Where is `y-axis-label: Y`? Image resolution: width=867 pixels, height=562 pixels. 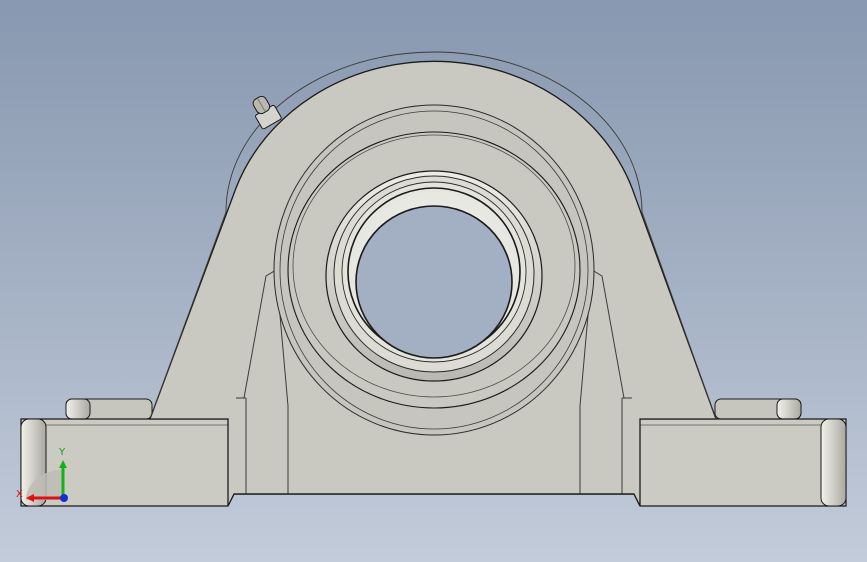 y-axis-label: Y is located at coordinates (62, 452).